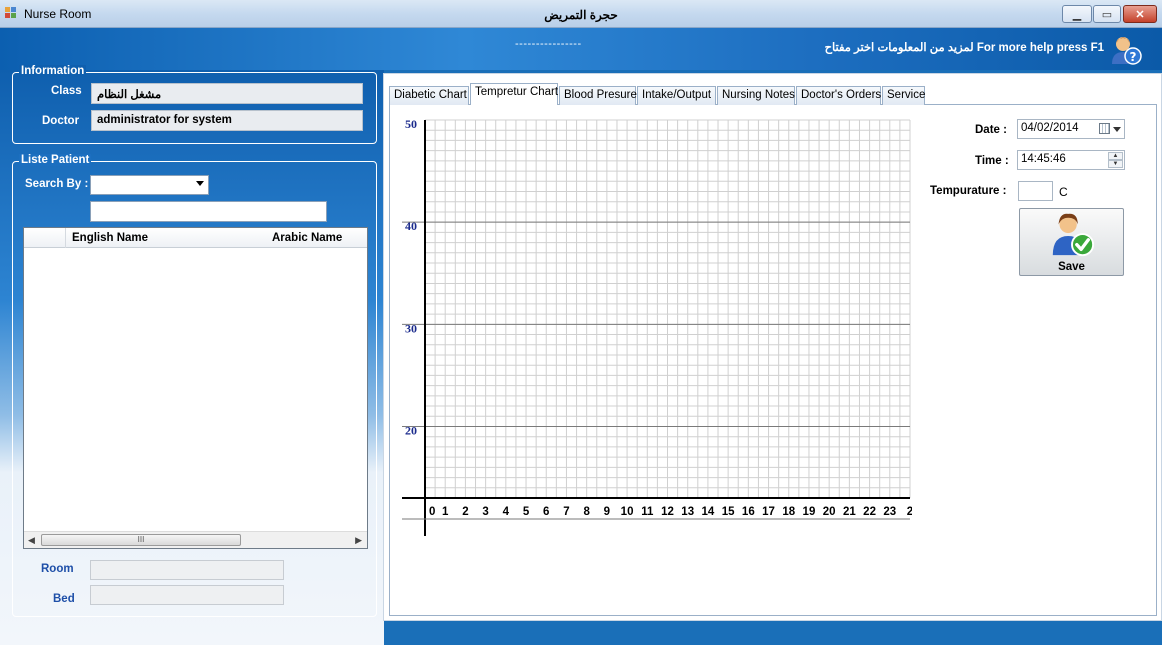 This screenshot has height=645, width=1162. I want to click on tab-blood-presure: Blood Presure, so click(598, 95).